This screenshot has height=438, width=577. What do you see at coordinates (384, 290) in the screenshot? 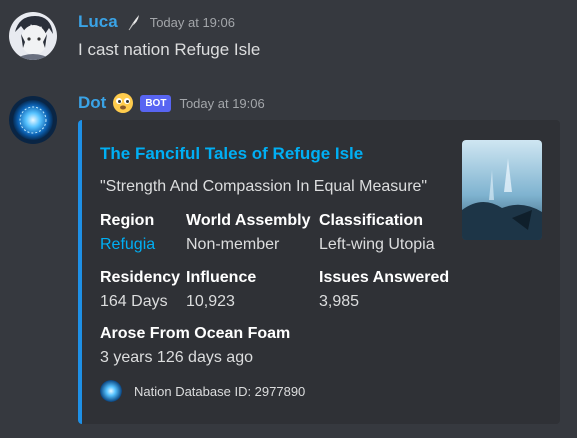
I see `field-issues-answered: Issues Answered 3,985` at bounding box center [384, 290].